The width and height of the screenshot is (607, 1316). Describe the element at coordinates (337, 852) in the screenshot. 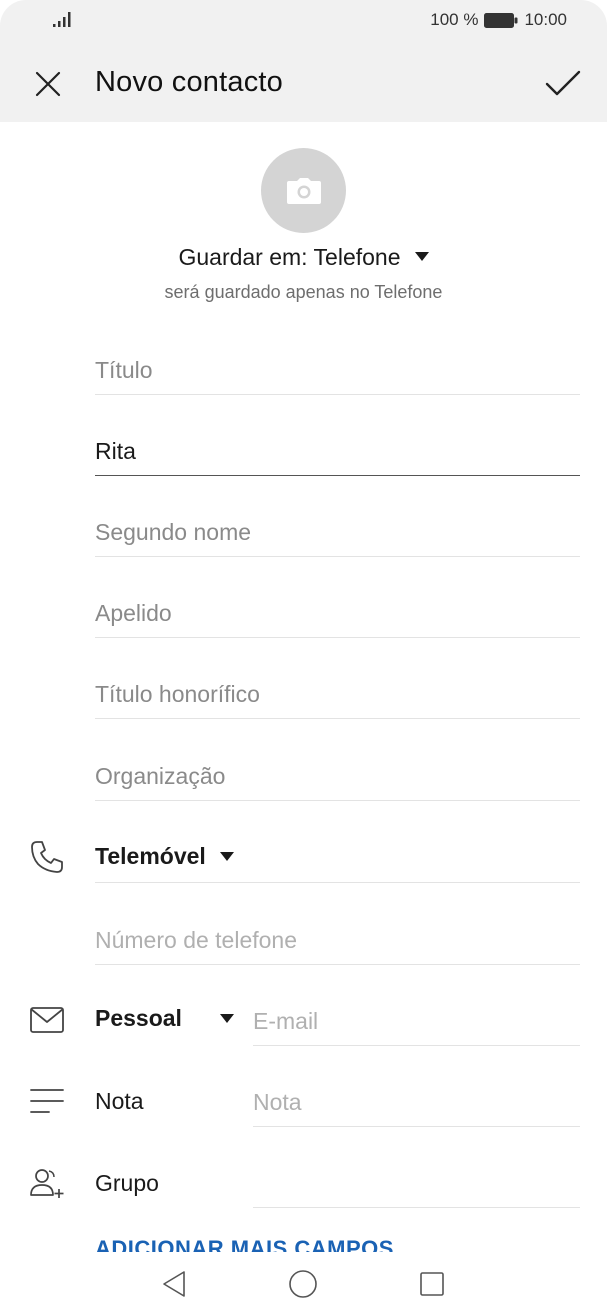

I see `phone-type-row: Telemóvel` at that location.